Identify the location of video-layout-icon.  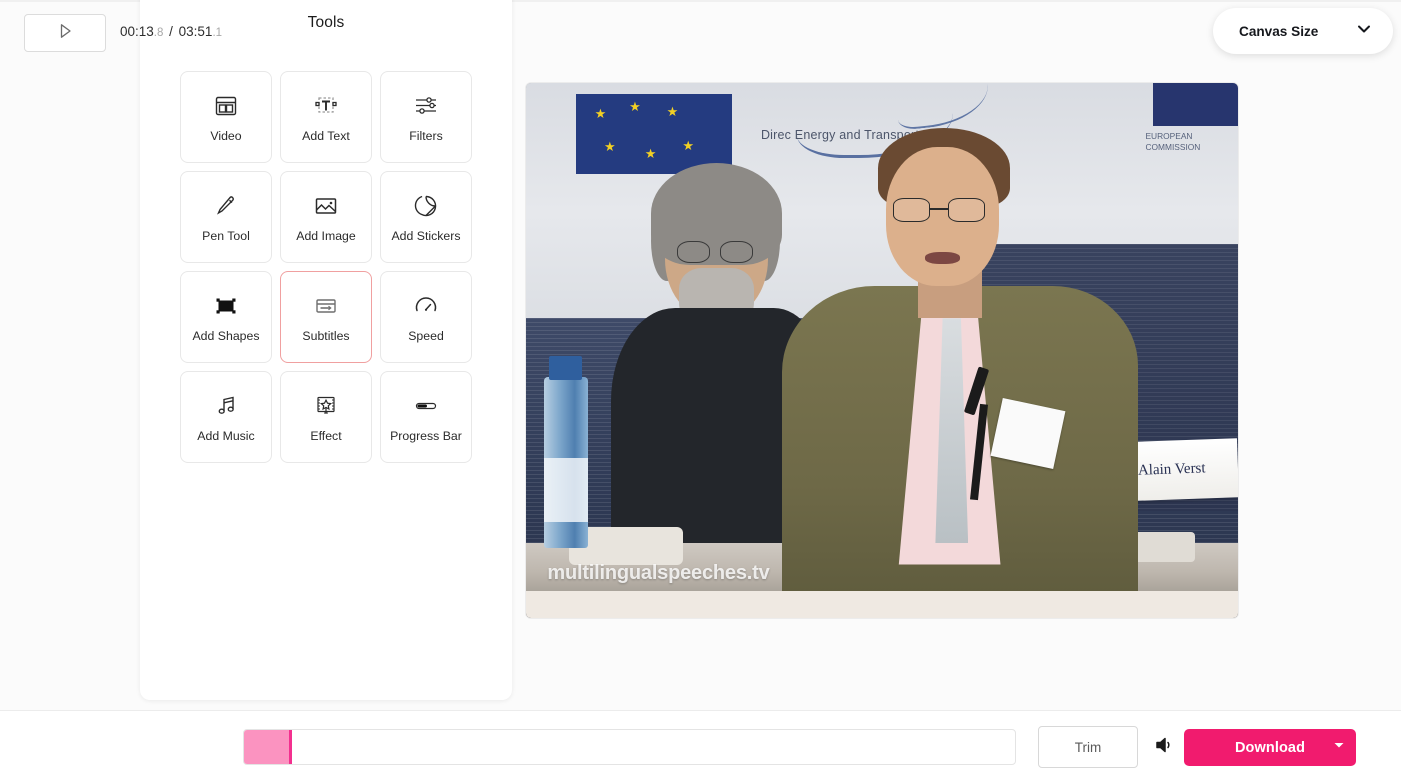
(226, 106).